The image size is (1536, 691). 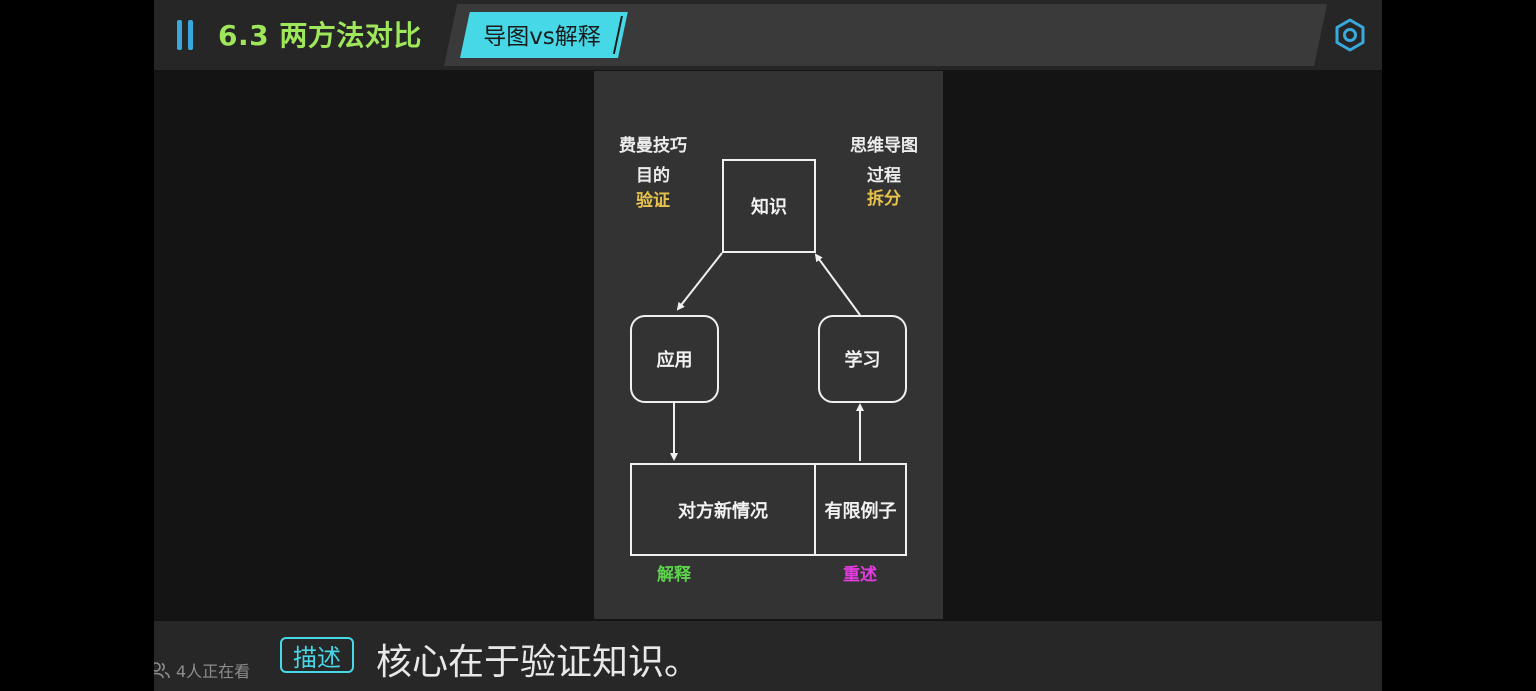 What do you see at coordinates (860, 575) in the screenshot?
I see `label-restate: 重述` at bounding box center [860, 575].